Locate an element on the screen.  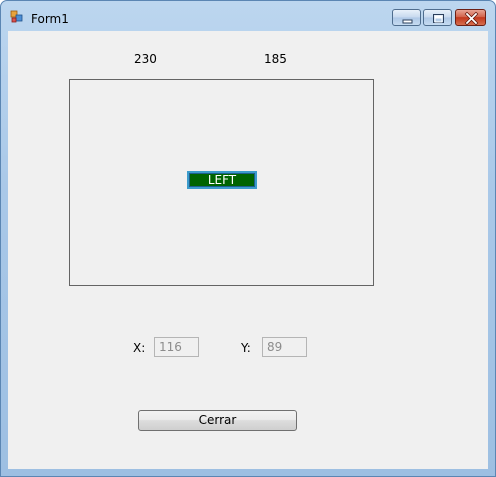
top-left-coordinate-label: 230 is located at coordinates (145, 59).